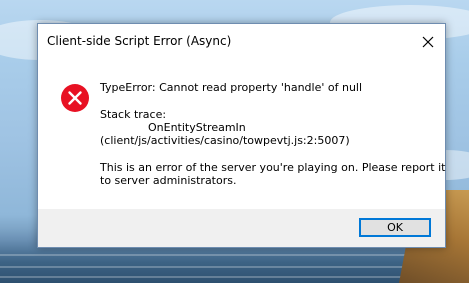  Describe the element at coordinates (168, 180) in the screenshot. I see `server-notice-line2: to server administrators.` at that location.